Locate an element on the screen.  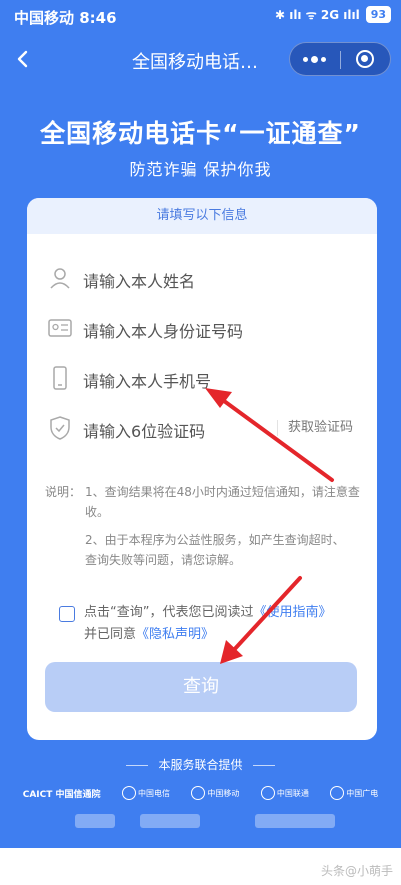
annotation-arrows is located at coordinates (269, 526).